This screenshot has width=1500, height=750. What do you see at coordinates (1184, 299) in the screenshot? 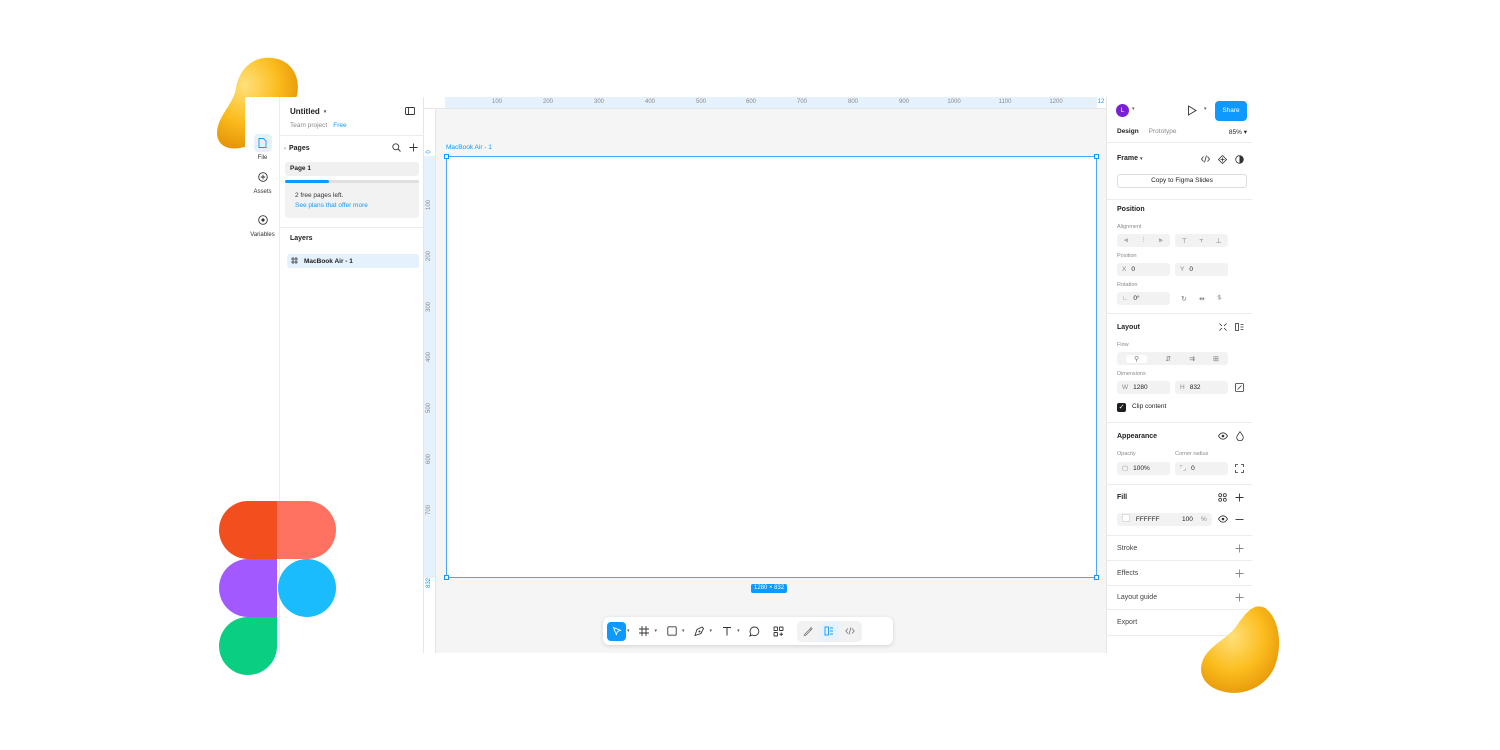
I see `rotate-icon: ↻` at bounding box center [1184, 299].